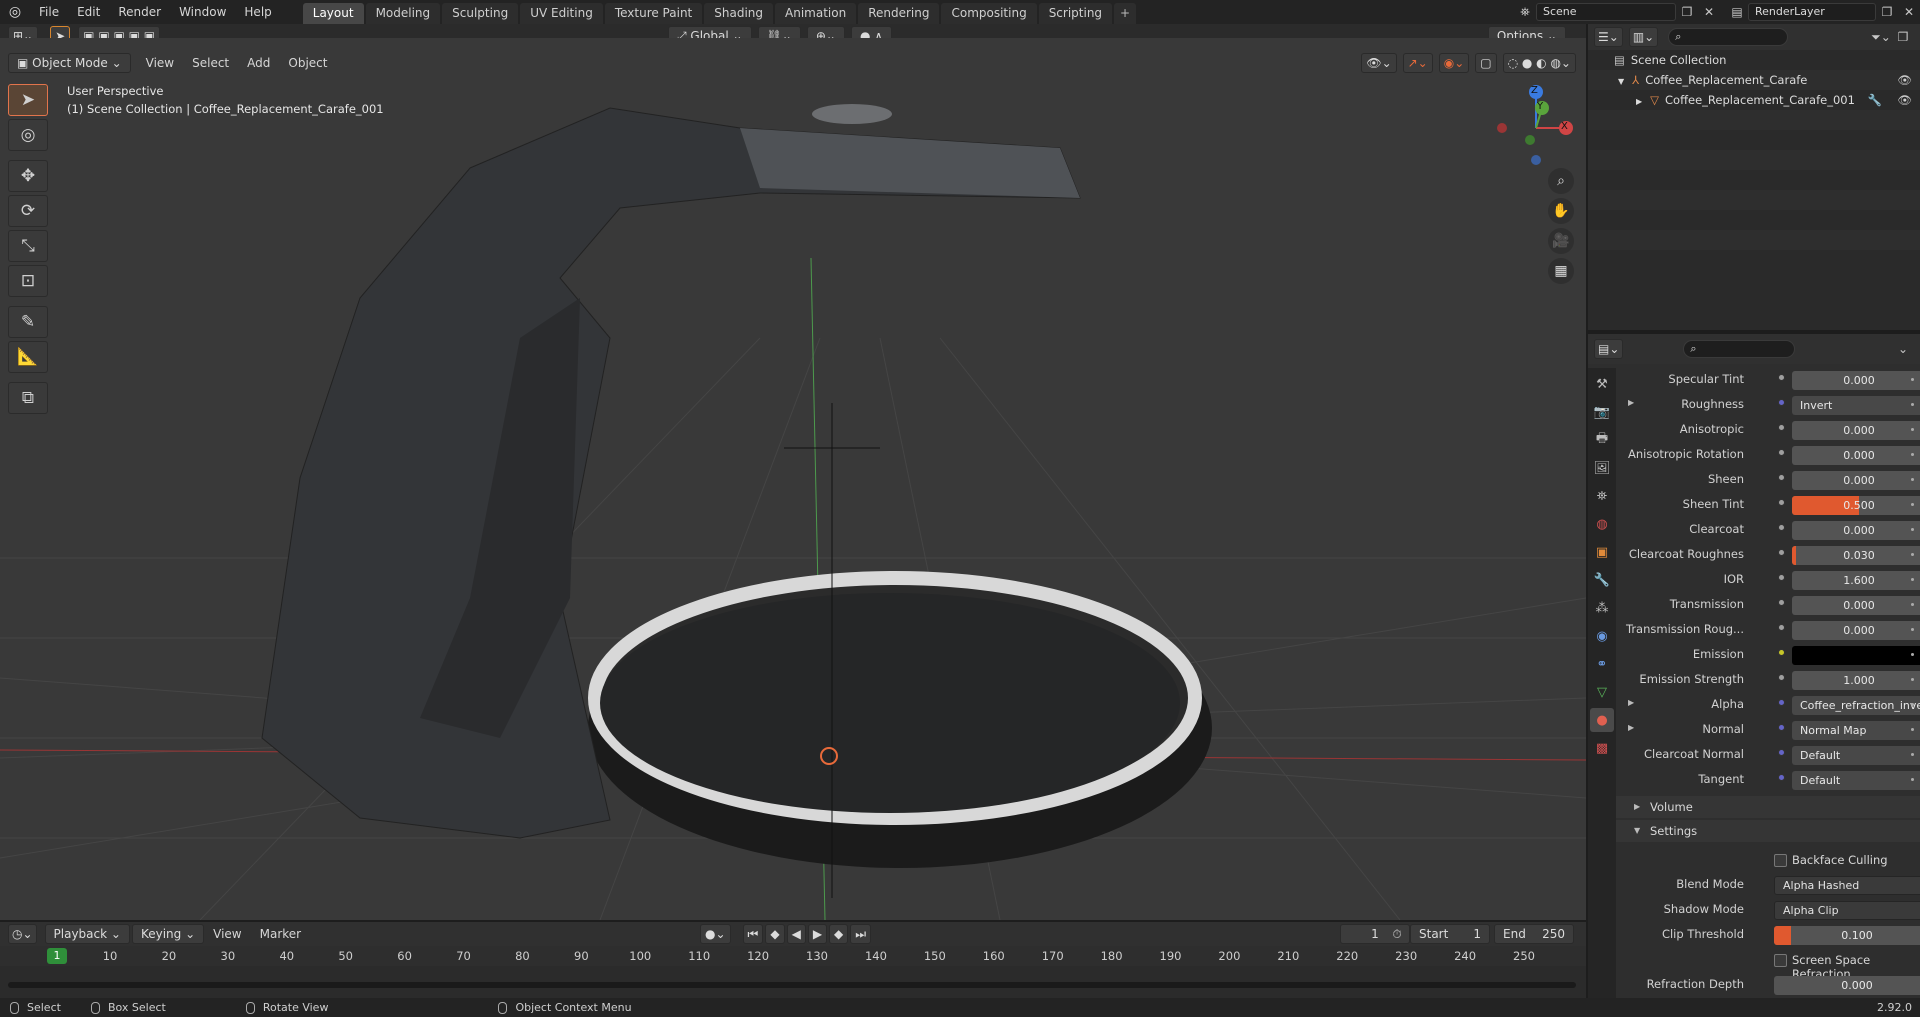 This screenshot has height=1017, width=1920. What do you see at coordinates (1881, 37) in the screenshot?
I see `filter-icon: ⏷⌄` at bounding box center [1881, 37].